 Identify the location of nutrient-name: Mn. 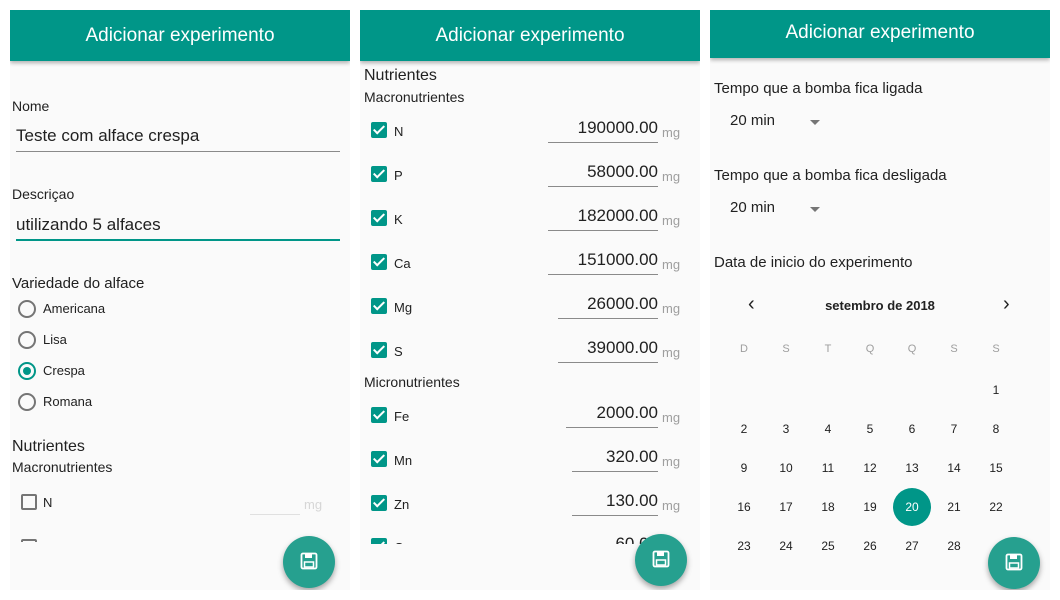
(403, 460).